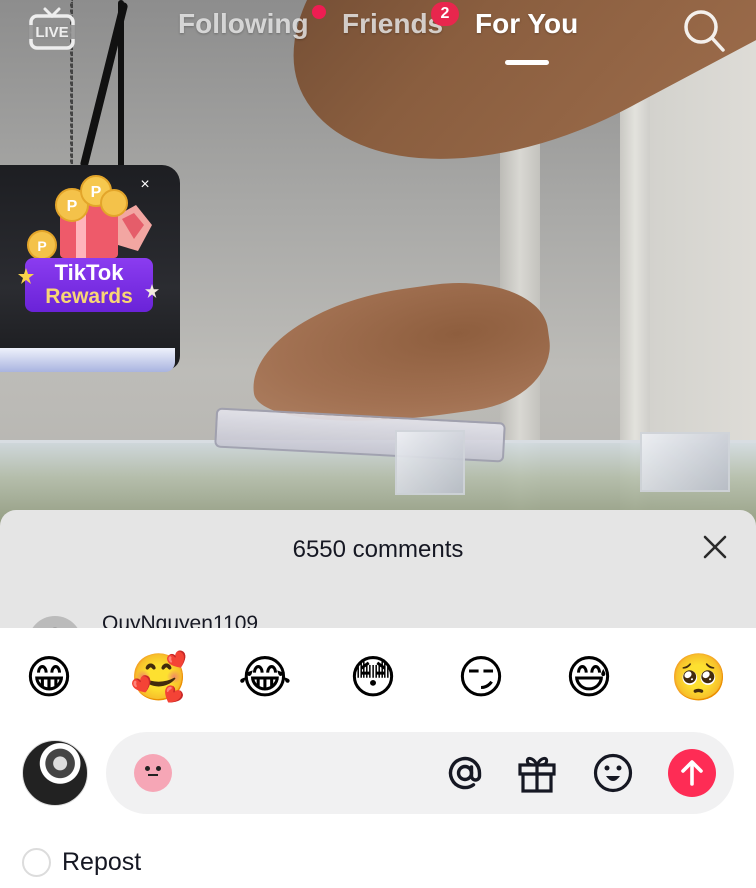 Image resolution: width=756 pixels, height=888 pixels. I want to click on repost-option: Repost, so click(81, 862).